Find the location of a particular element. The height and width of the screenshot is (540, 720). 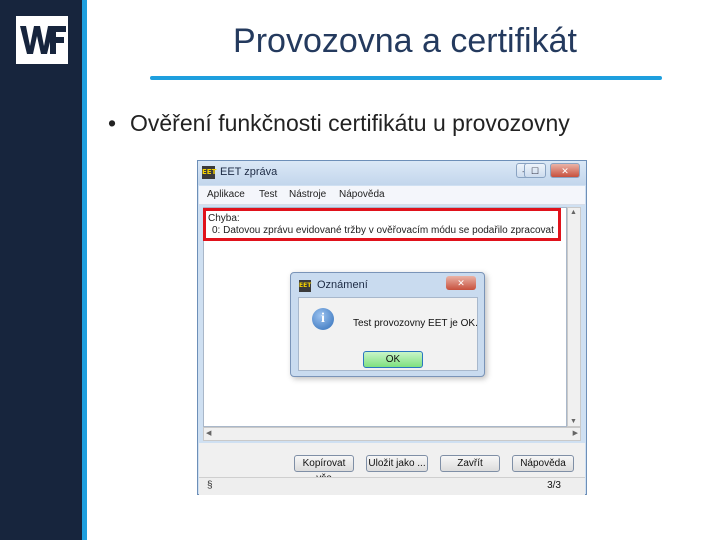

dialog-title: Oznámení is located at coordinates (342, 285).